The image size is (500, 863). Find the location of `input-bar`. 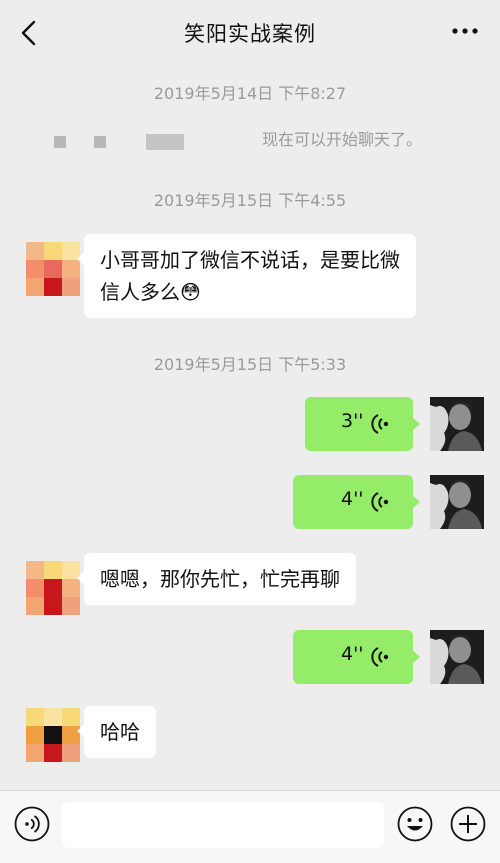

input-bar is located at coordinates (250, 826).